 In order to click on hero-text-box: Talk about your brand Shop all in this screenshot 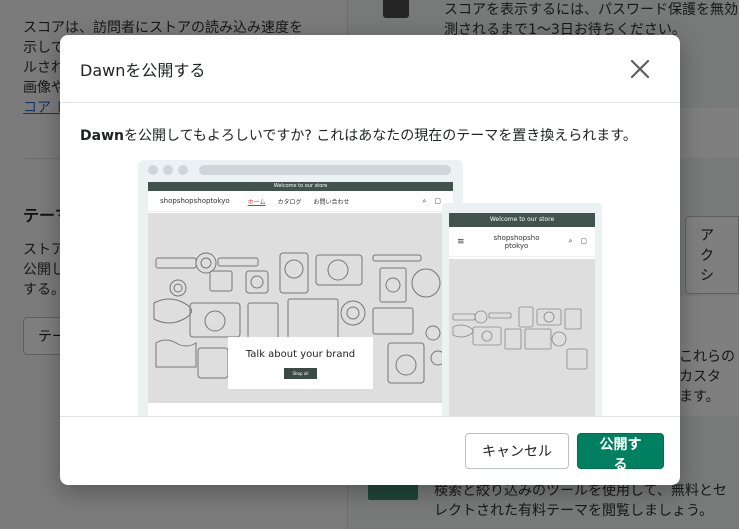, I will do `click(300, 363)`.